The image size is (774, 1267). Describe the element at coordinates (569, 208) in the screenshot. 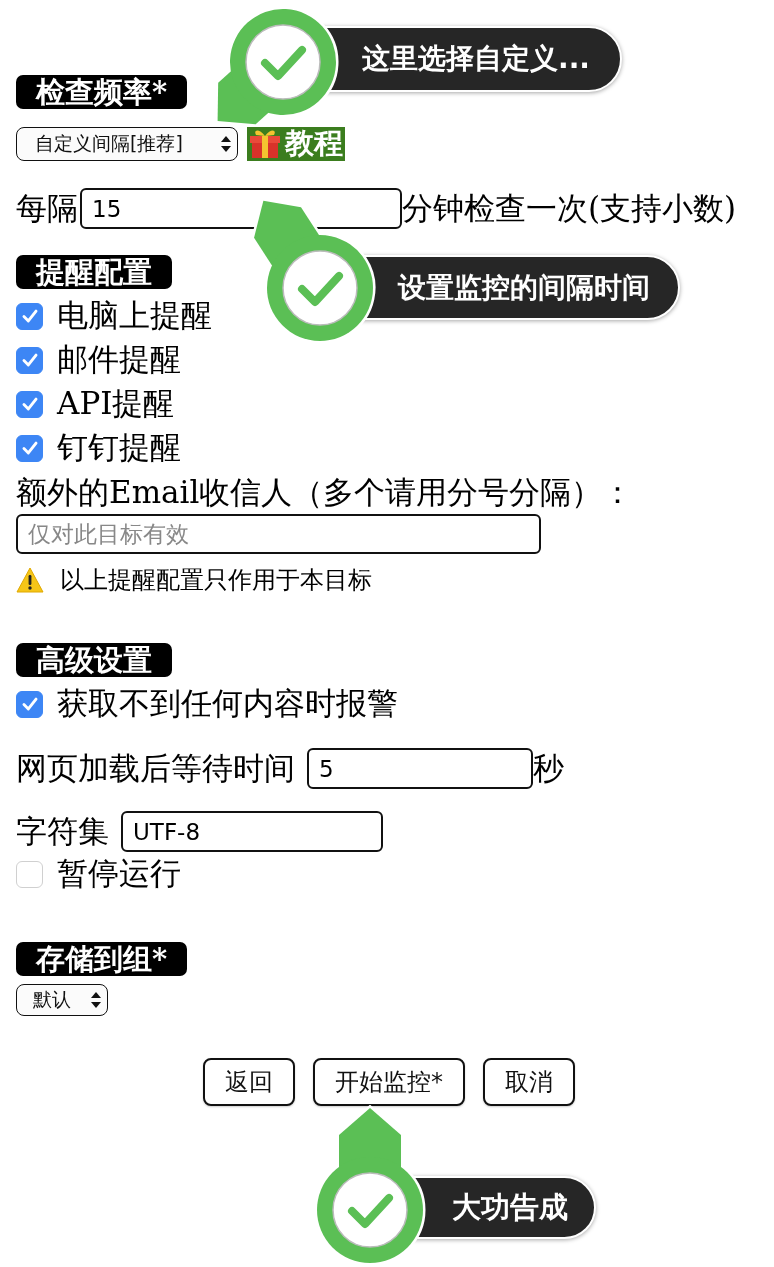

I see `unit-label: 分钟检查一次(支持小数)` at that location.